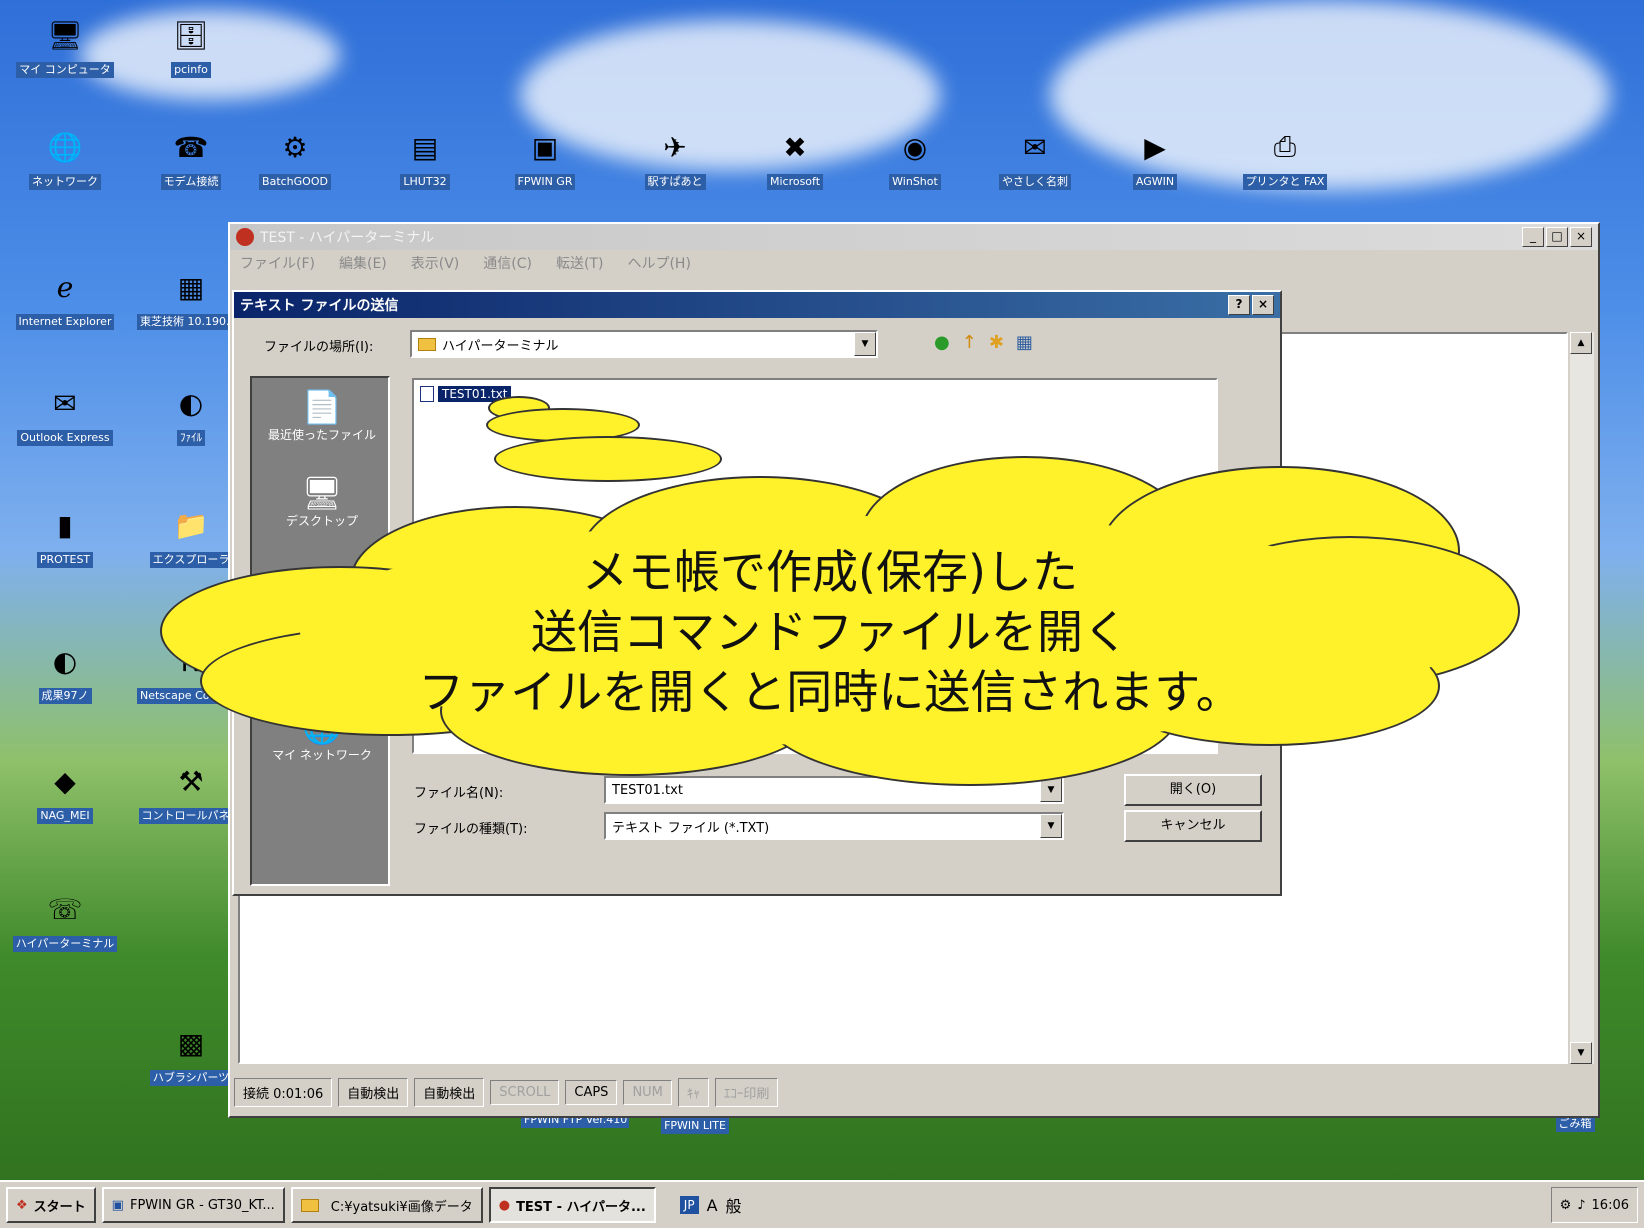  Describe the element at coordinates (65, 159) in the screenshot. I see `desktop-icon-item: 🌐 ネットワーク` at that location.